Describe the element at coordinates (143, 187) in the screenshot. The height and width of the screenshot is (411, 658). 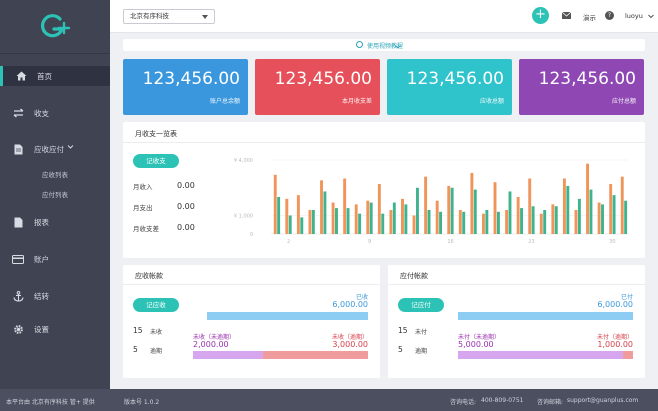
I see `monthly-row-label: 月收入` at that location.